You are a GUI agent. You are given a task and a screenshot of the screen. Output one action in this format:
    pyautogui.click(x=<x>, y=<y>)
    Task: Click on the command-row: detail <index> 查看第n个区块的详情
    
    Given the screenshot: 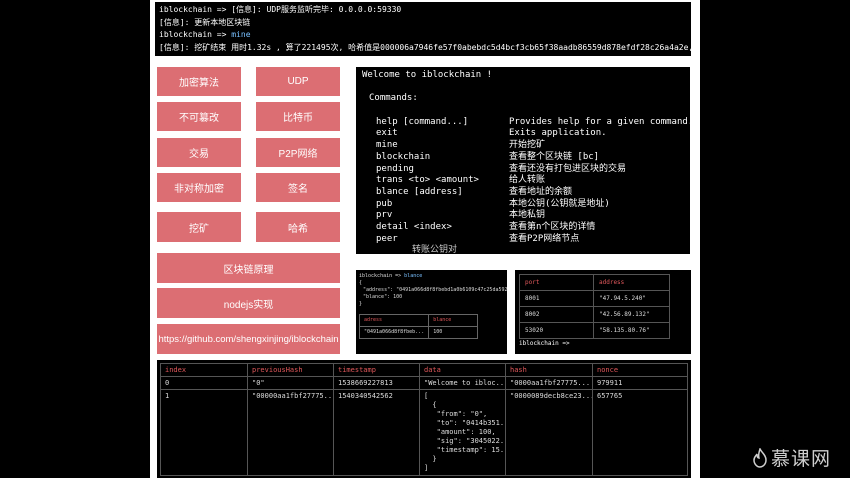 What is the action you would take?
    pyautogui.click(x=523, y=228)
    